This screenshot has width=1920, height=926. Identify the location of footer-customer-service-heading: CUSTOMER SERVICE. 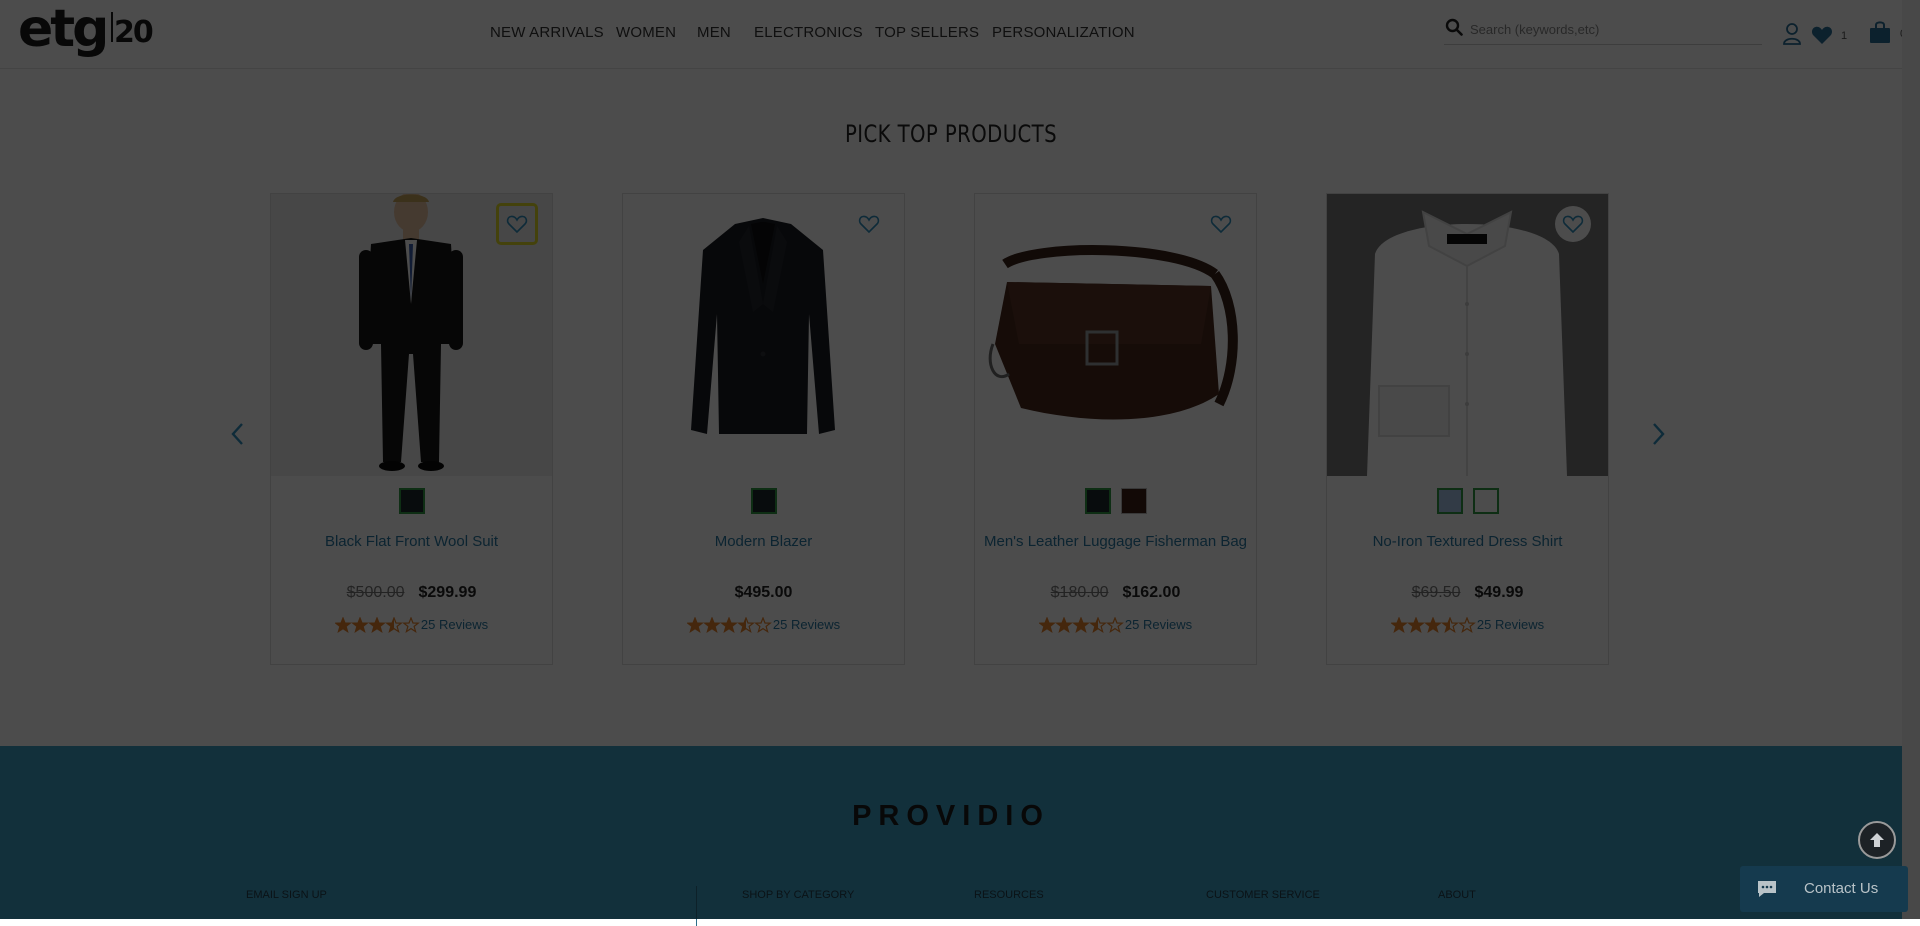
(1263, 895).